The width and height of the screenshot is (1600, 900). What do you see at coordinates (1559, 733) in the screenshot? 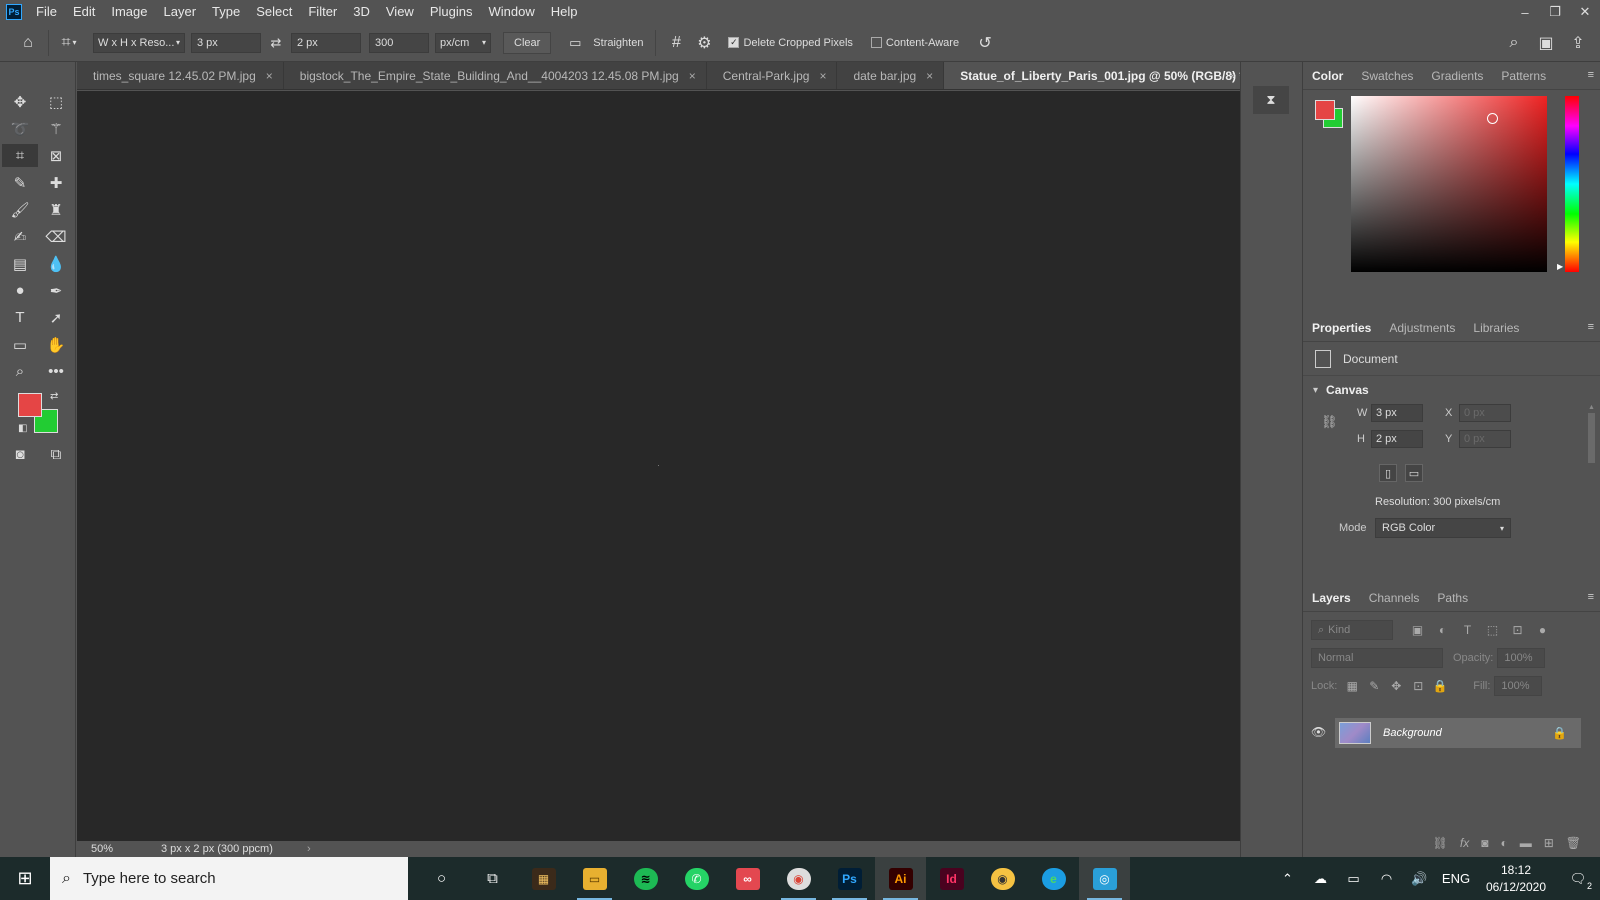
I see `layer-lock-icon: 🔒` at bounding box center [1559, 733].